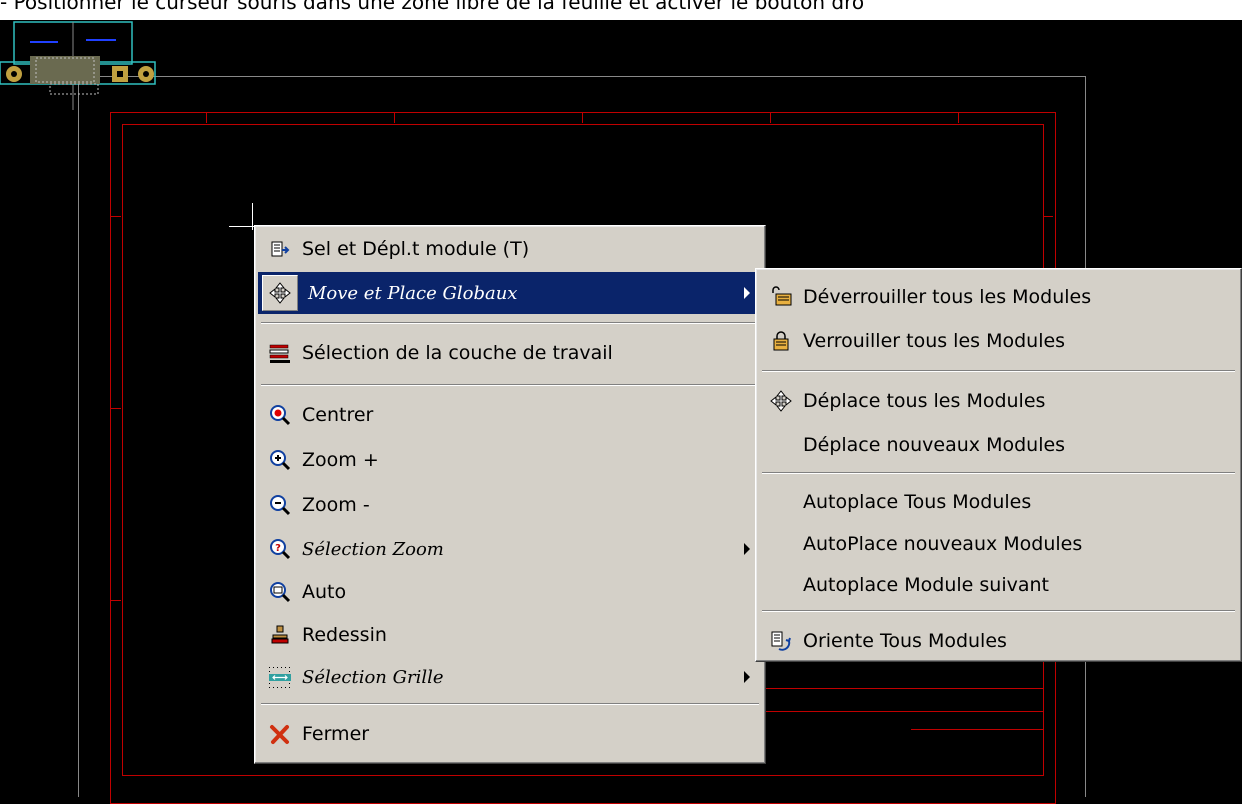 Image resolution: width=1242 pixels, height=804 pixels. I want to click on submenu-item-label: Autoplace Tous Modules, so click(917, 502).